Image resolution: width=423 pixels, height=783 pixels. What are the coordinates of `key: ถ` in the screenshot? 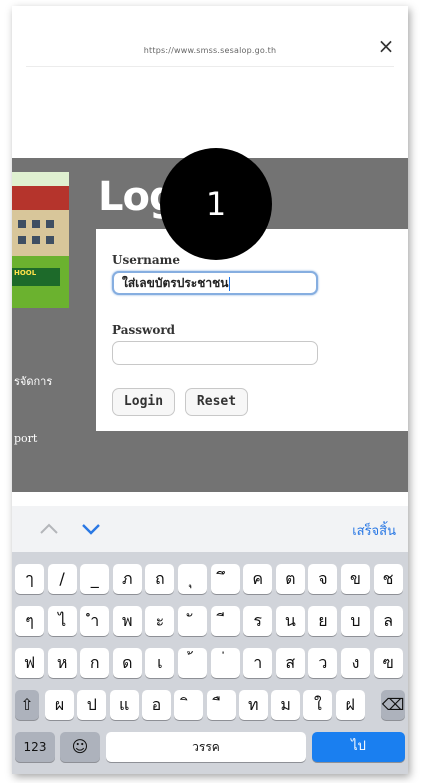 It's located at (160, 579).